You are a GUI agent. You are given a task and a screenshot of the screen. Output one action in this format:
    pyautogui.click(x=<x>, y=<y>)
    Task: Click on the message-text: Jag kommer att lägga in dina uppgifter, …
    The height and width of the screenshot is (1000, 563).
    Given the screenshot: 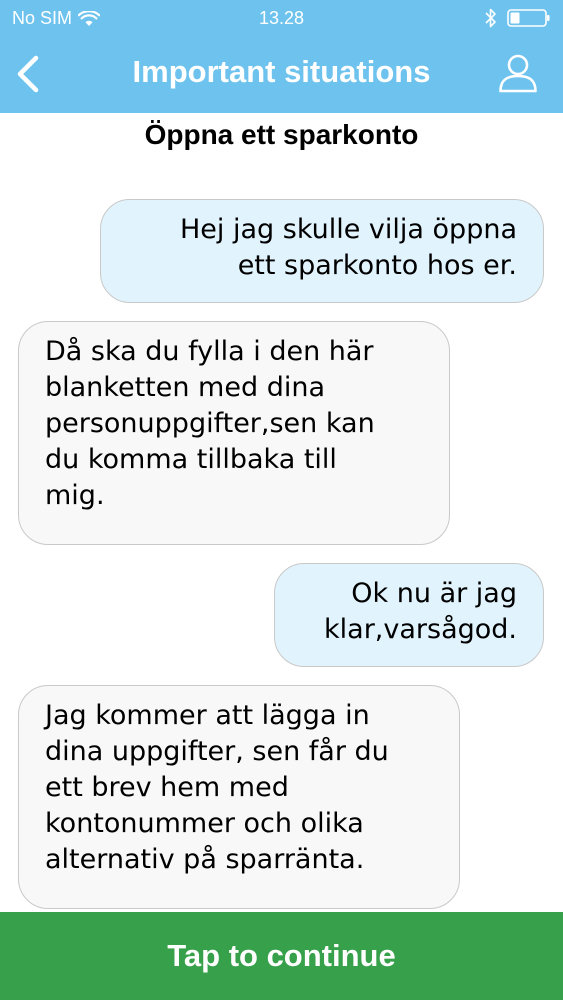 What is the action you would take?
    pyautogui.click(x=217, y=787)
    